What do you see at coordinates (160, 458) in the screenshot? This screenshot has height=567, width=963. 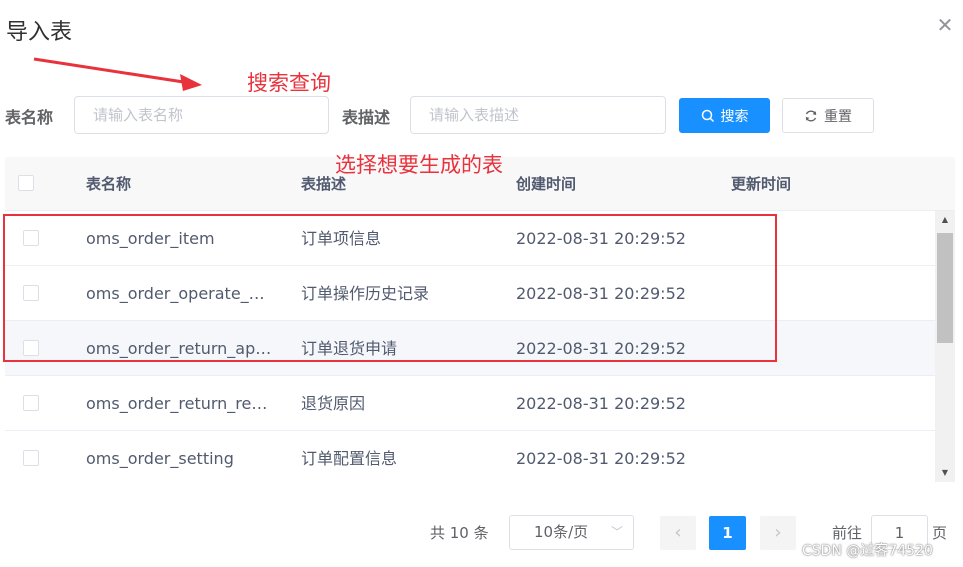 I see `cell-table-name: oms_order_setting` at bounding box center [160, 458].